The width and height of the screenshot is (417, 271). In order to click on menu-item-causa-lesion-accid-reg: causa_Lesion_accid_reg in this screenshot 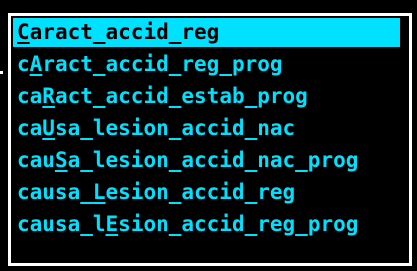, I will do `click(204, 192)`.